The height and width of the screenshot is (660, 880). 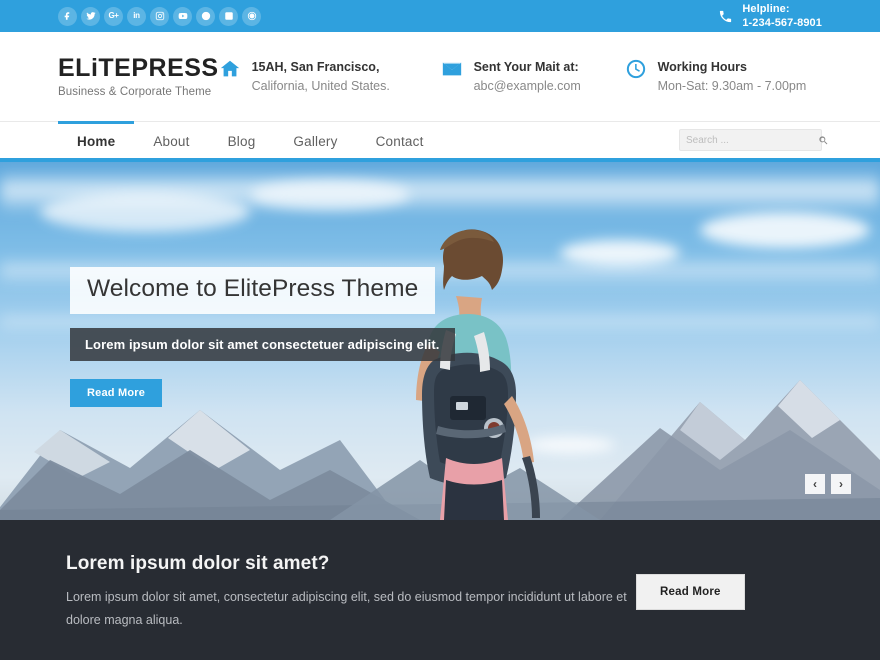 I want to click on slider-navigation: ‹ ›, so click(x=828, y=484).